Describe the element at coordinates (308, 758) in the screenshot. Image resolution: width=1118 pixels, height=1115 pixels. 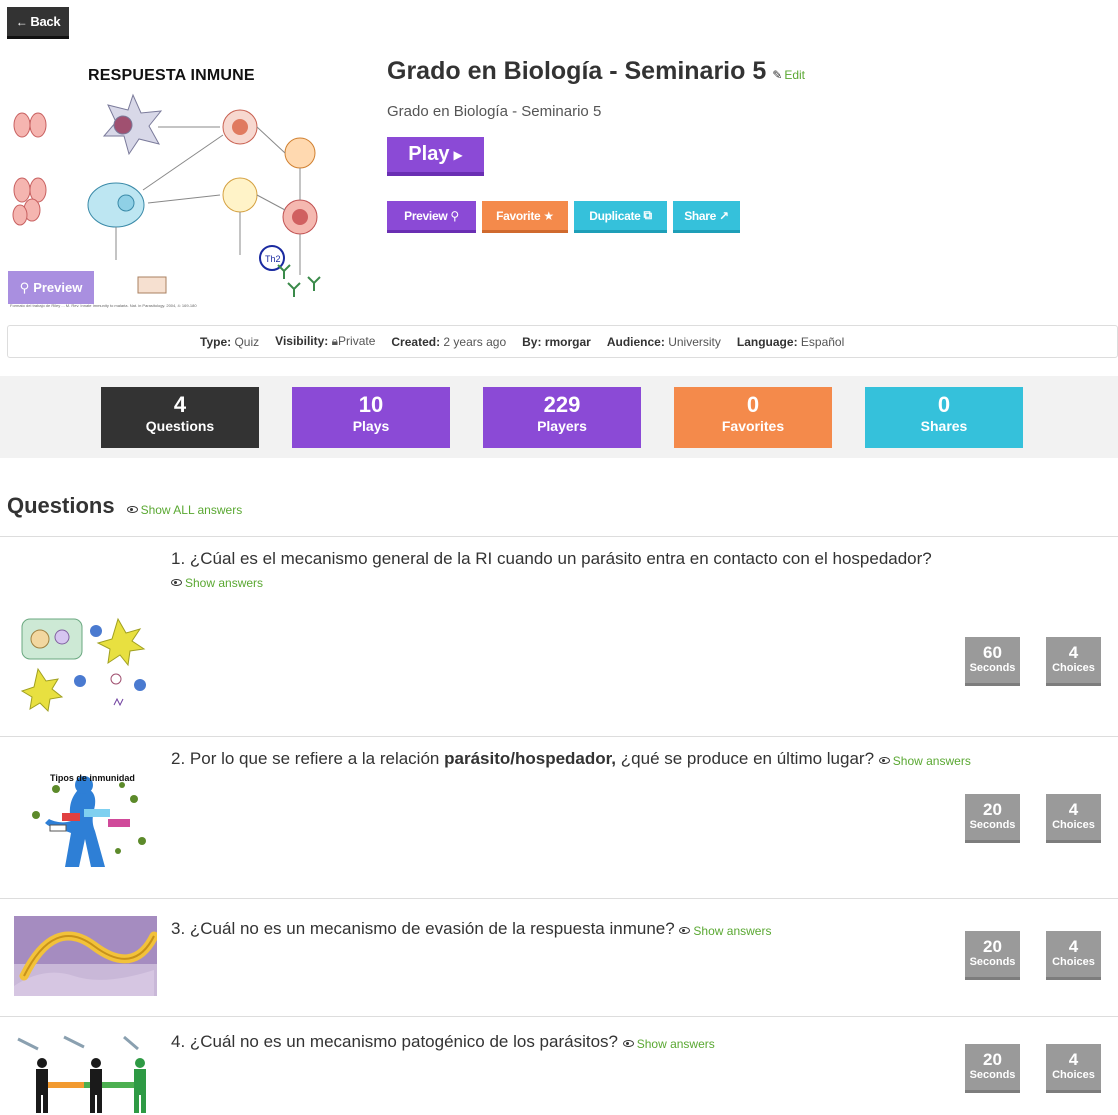
I see `question-2-text-start: 2. Por lo que se refiere a la relación` at that location.